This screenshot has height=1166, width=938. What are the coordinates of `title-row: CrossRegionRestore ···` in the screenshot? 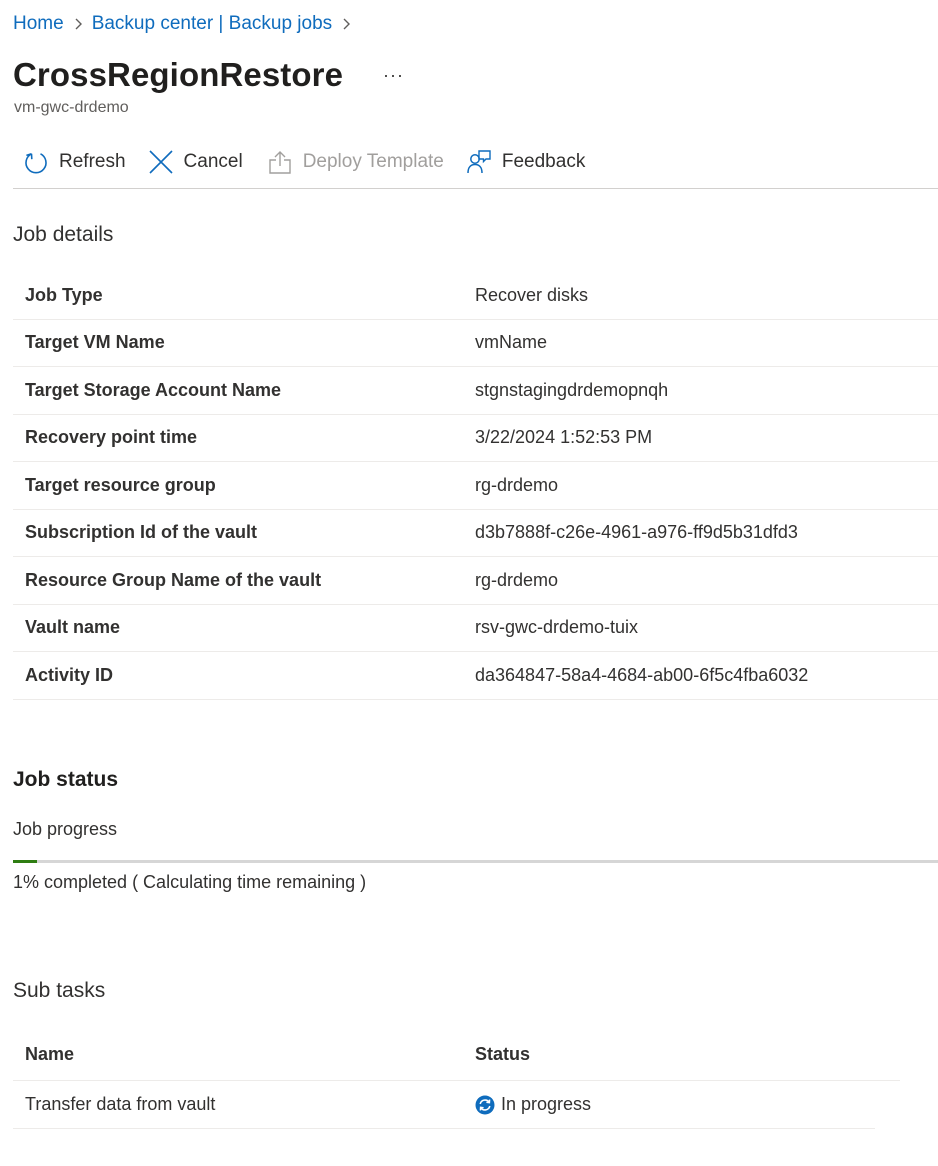 It's located at (210, 75).